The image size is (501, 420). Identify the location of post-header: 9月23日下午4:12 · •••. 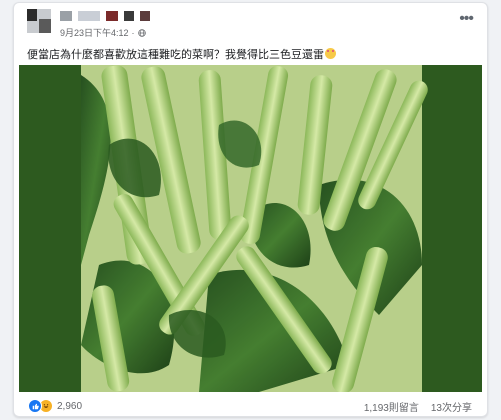
(250, 23).